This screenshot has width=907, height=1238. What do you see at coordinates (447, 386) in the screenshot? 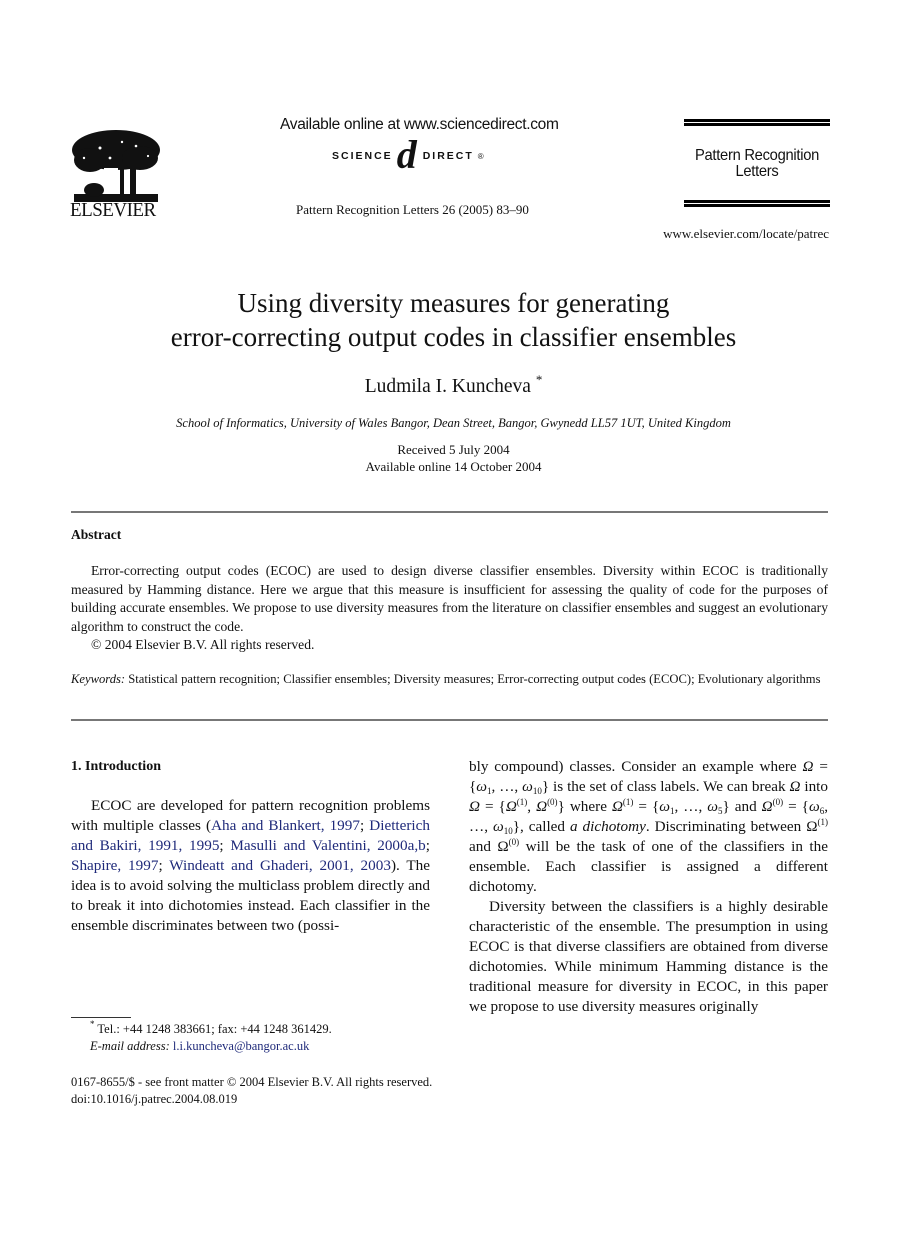
I see `author-name: Ludmila I. Kuncheva` at bounding box center [447, 386].